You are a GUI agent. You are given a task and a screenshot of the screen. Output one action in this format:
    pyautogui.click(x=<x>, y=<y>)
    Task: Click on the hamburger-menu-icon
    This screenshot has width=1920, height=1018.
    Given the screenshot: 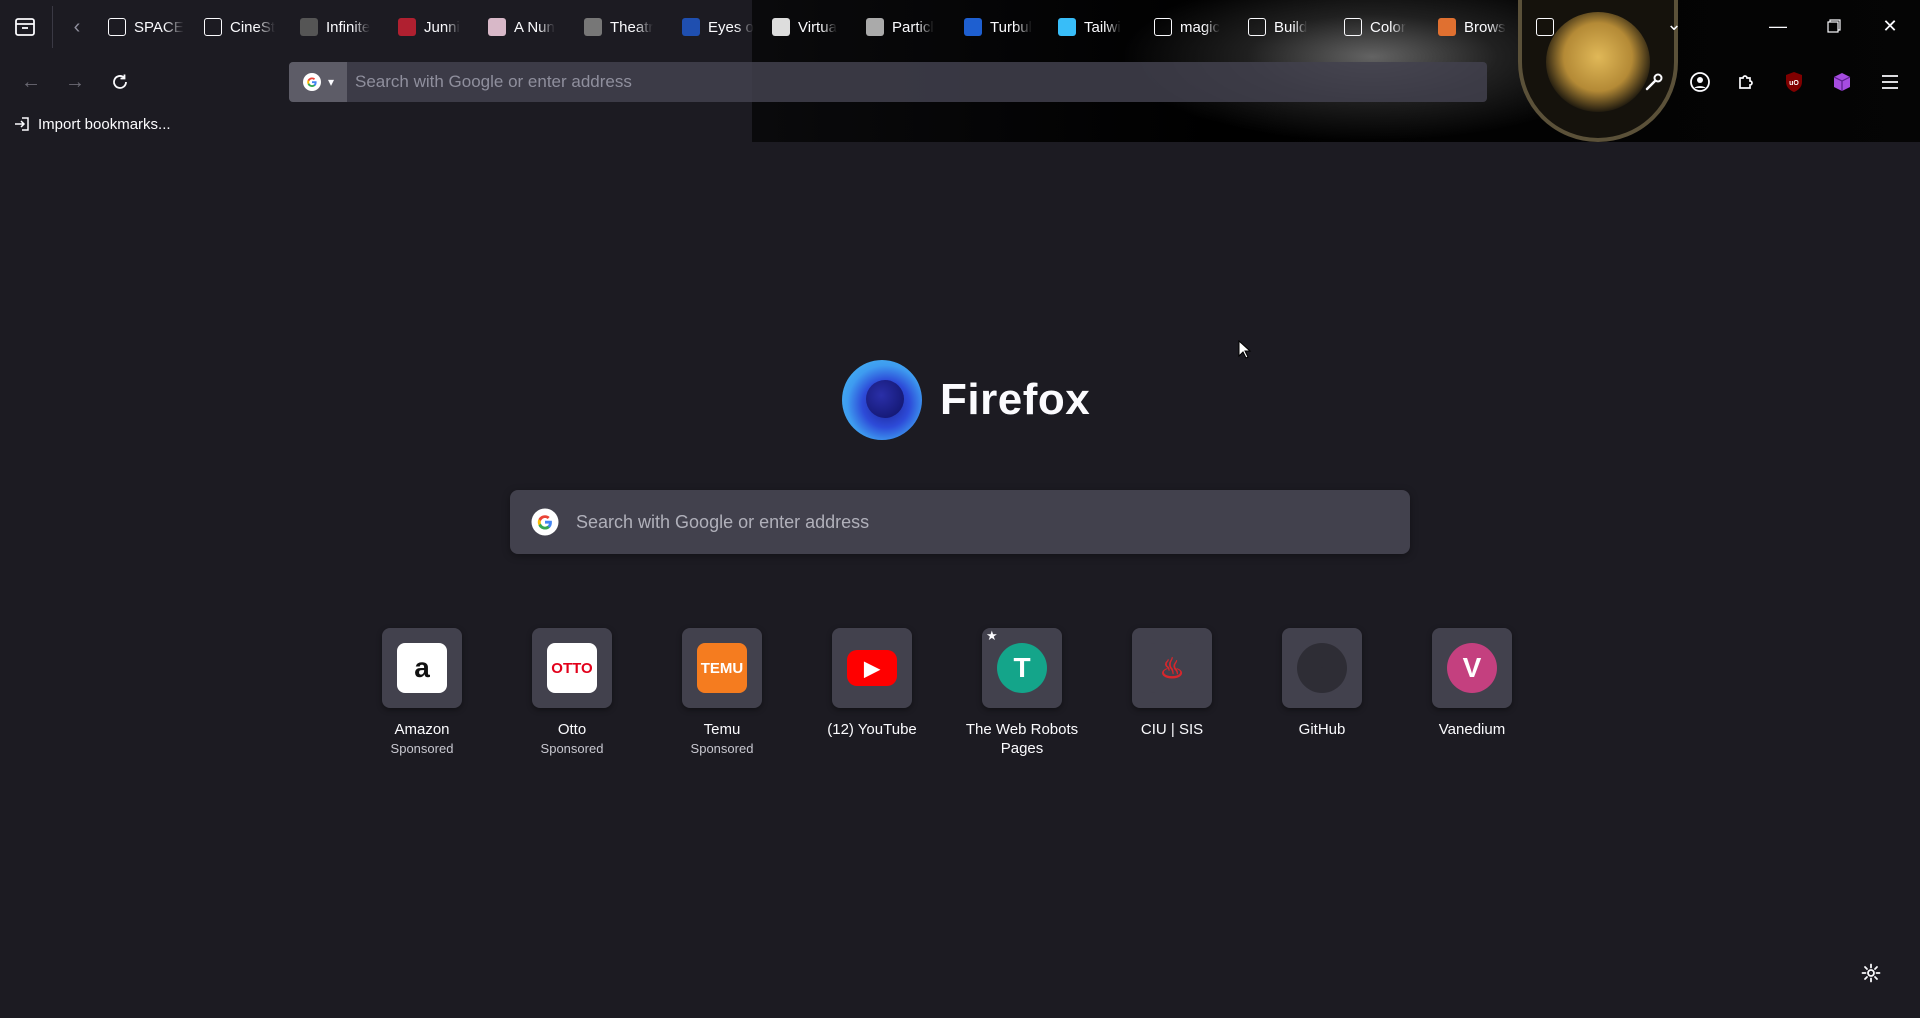 What is the action you would take?
    pyautogui.click(x=1890, y=82)
    